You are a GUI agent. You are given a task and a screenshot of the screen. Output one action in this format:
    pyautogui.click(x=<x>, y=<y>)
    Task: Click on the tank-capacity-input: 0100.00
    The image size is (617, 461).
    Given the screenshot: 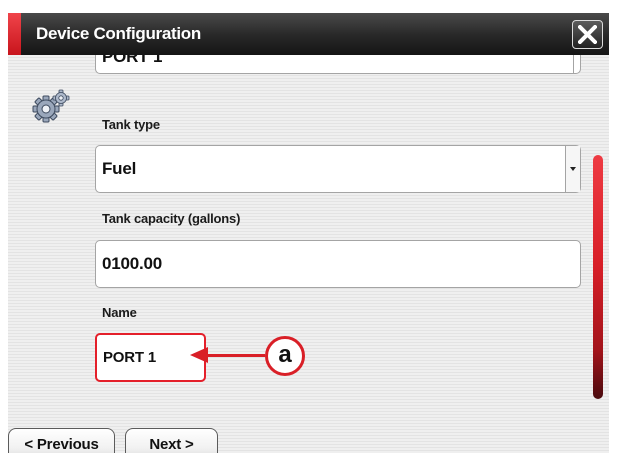 What is the action you would take?
    pyautogui.click(x=338, y=264)
    